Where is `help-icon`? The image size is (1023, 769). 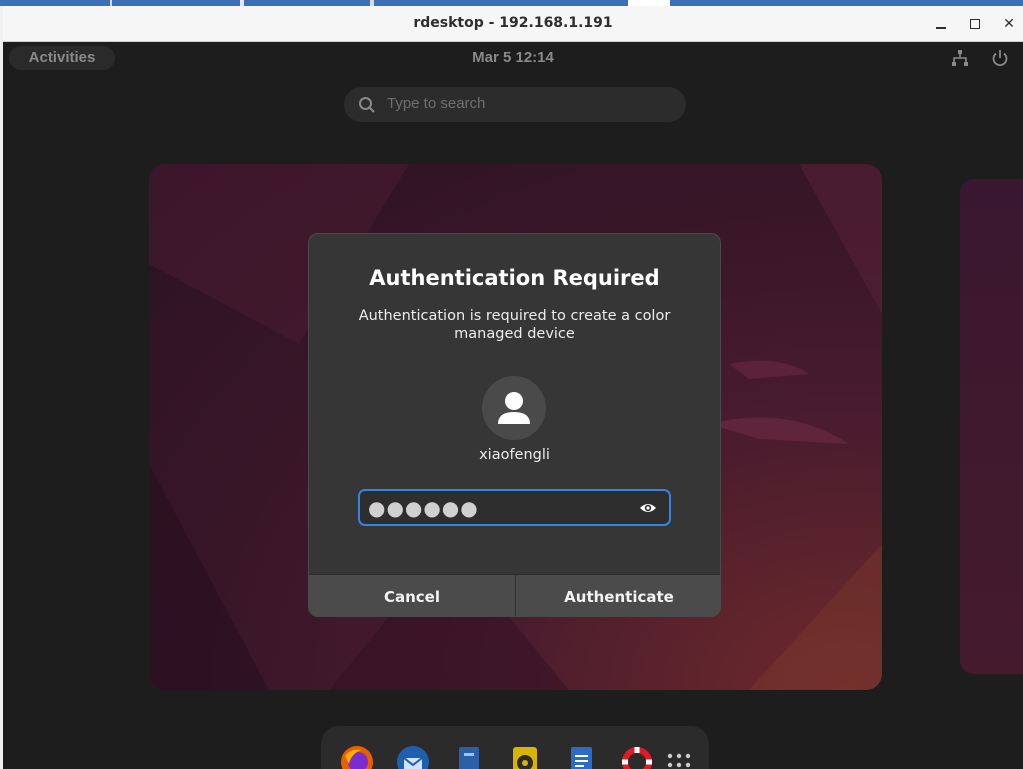 help-icon is located at coordinates (637, 756).